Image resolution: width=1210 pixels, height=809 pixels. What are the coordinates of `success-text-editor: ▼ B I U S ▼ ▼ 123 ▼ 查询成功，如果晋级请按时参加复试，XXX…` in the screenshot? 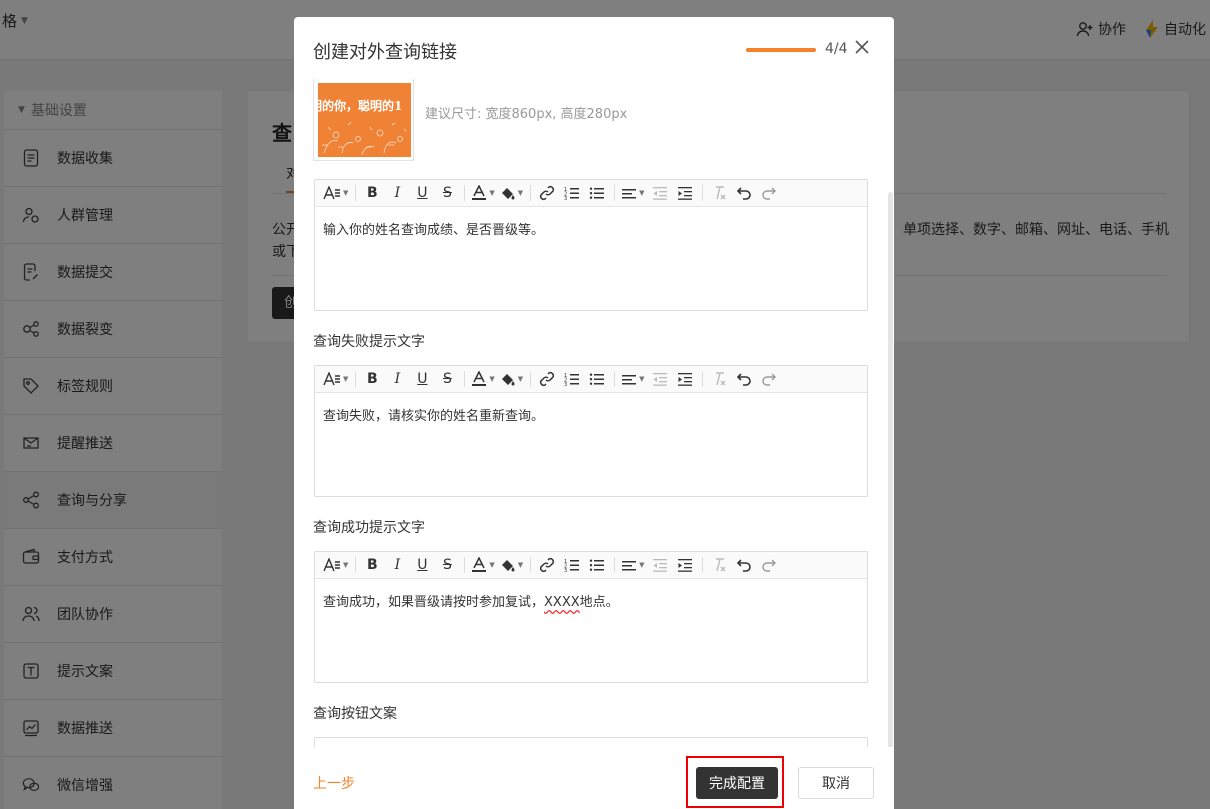 It's located at (591, 617).